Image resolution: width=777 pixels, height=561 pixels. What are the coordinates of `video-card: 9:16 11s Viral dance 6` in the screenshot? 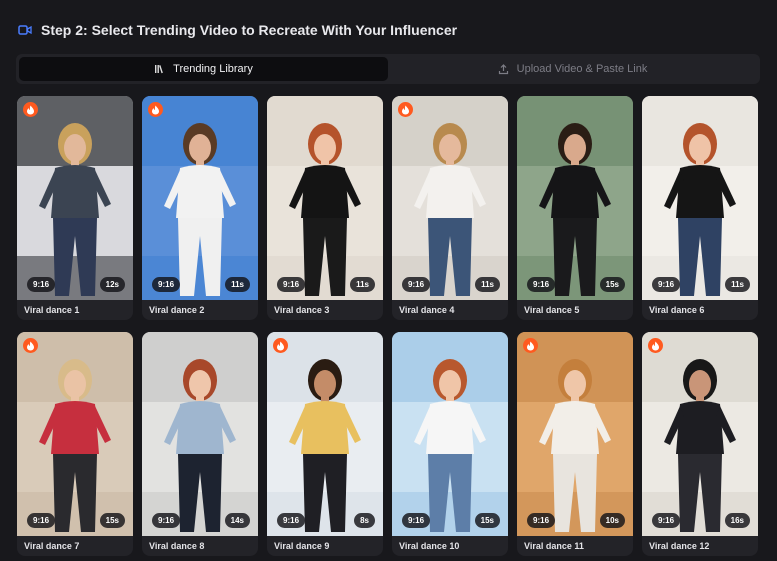 It's located at (700, 208).